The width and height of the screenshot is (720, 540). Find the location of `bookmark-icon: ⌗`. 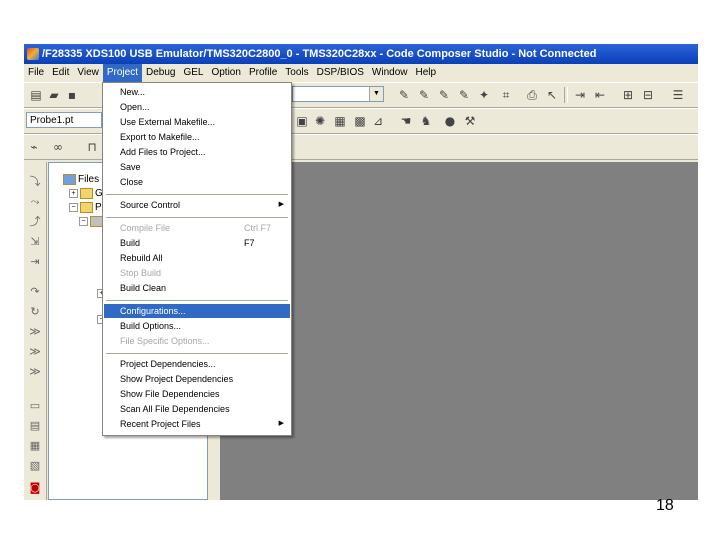

bookmark-icon: ⌗ is located at coordinates (506, 95).